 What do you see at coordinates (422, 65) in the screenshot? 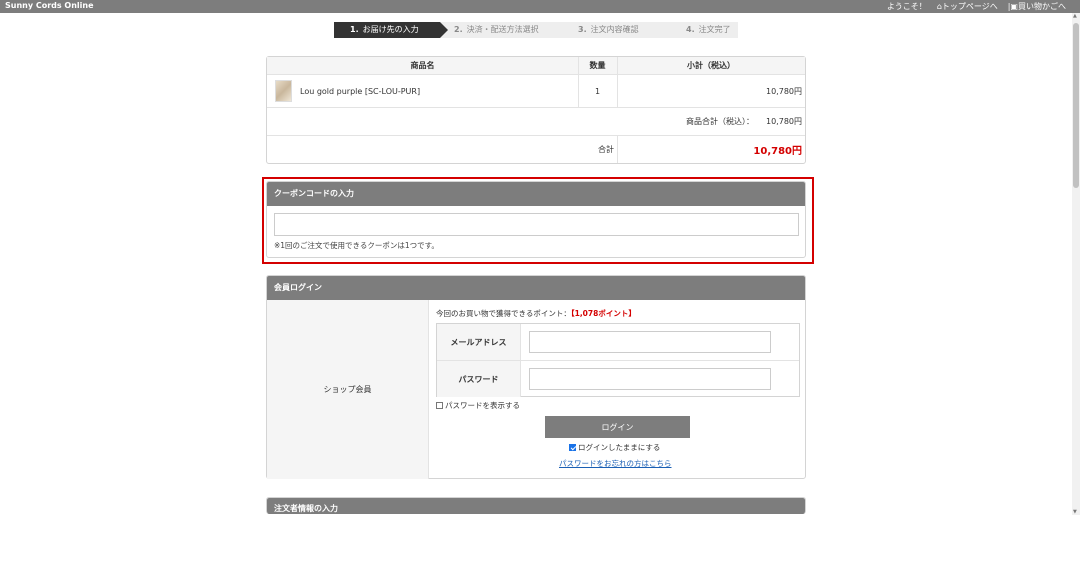
I see `header-product: 商品名` at bounding box center [422, 65].